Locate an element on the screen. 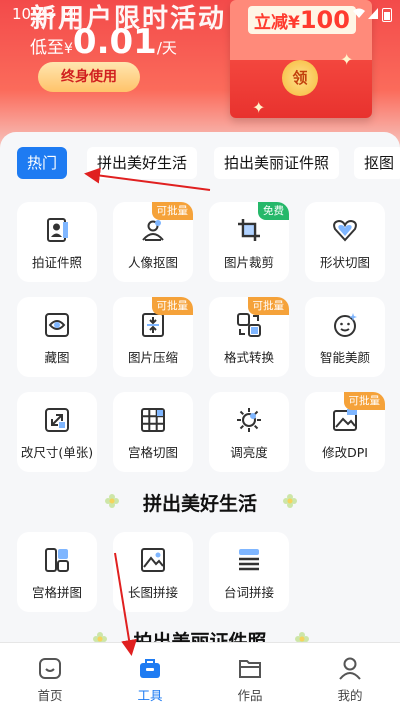  promo-price: 低至¥0.01/天 is located at coordinates (103, 42).